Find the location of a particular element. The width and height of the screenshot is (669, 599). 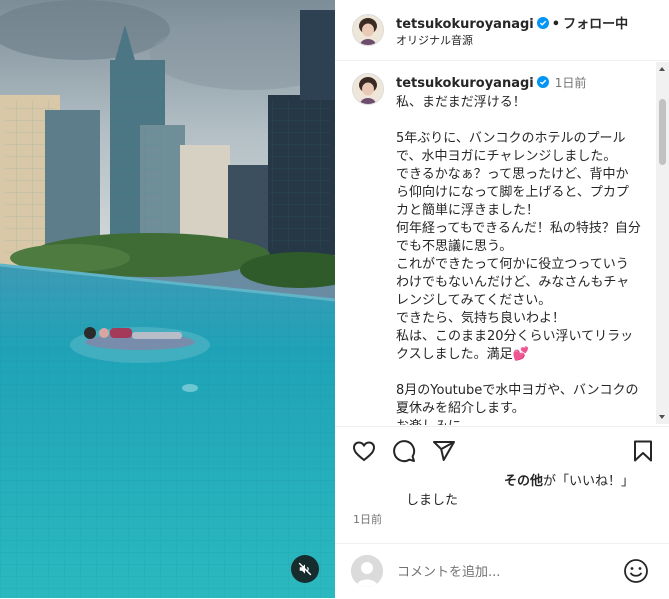

likes-middle-text: が「いいね！」 is located at coordinates (589, 481).